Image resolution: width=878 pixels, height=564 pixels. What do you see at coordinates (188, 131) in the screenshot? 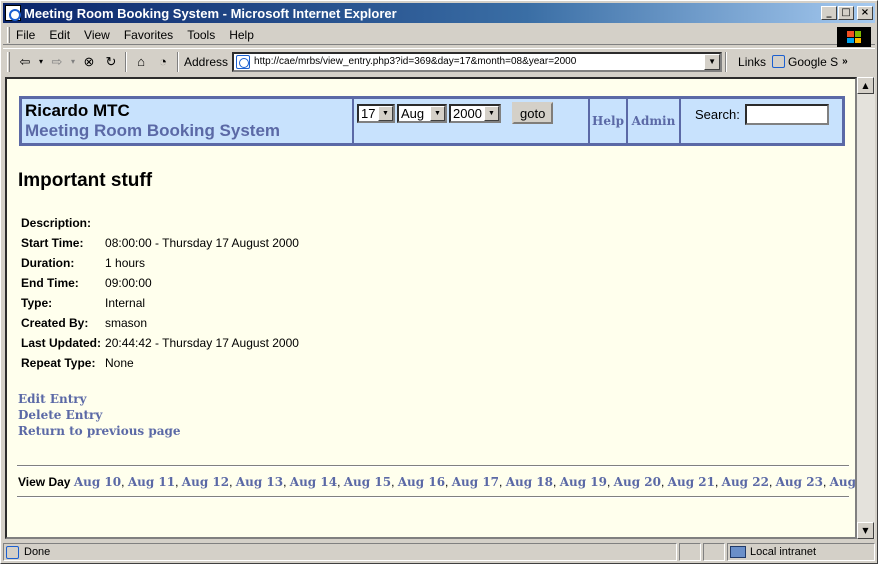
I see `system-name-link: Meeting Room Booking System` at bounding box center [188, 131].